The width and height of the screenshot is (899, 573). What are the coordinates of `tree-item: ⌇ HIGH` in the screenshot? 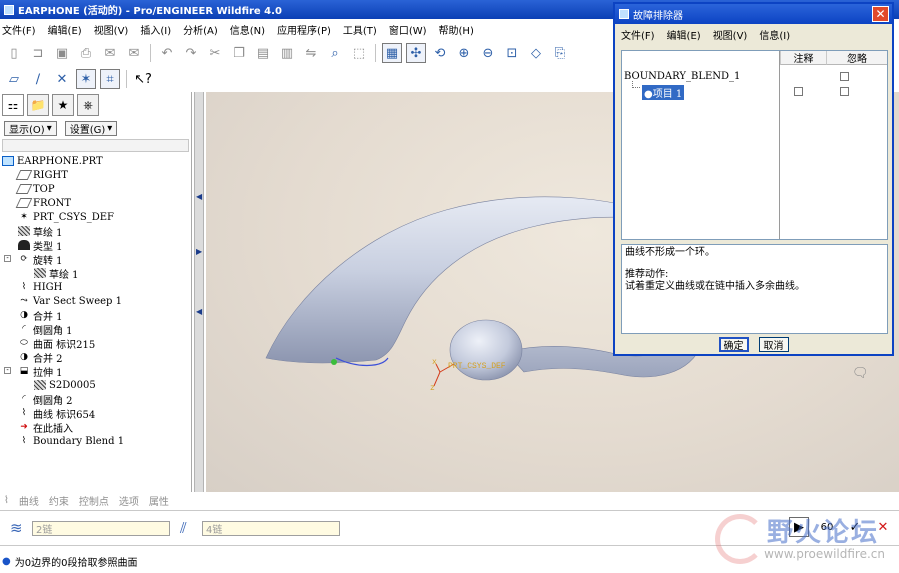 It's located at (95, 287).